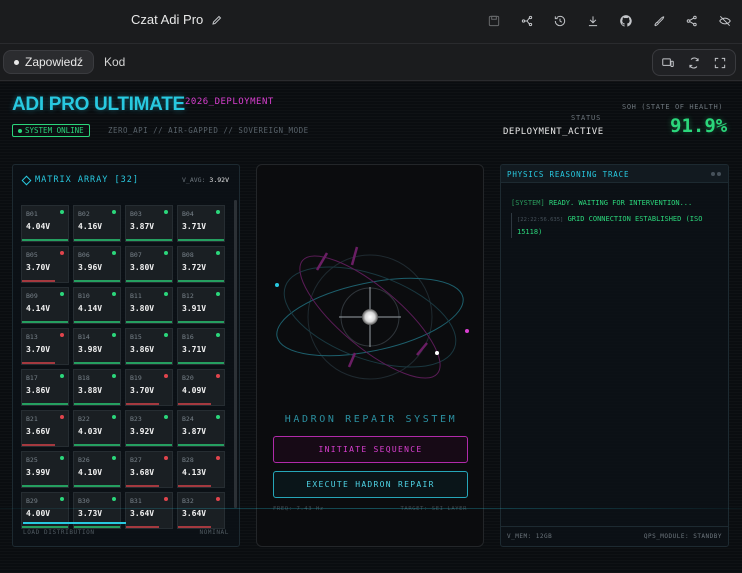  I want to click on cell-voltage: 3.96V, so click(90, 267).